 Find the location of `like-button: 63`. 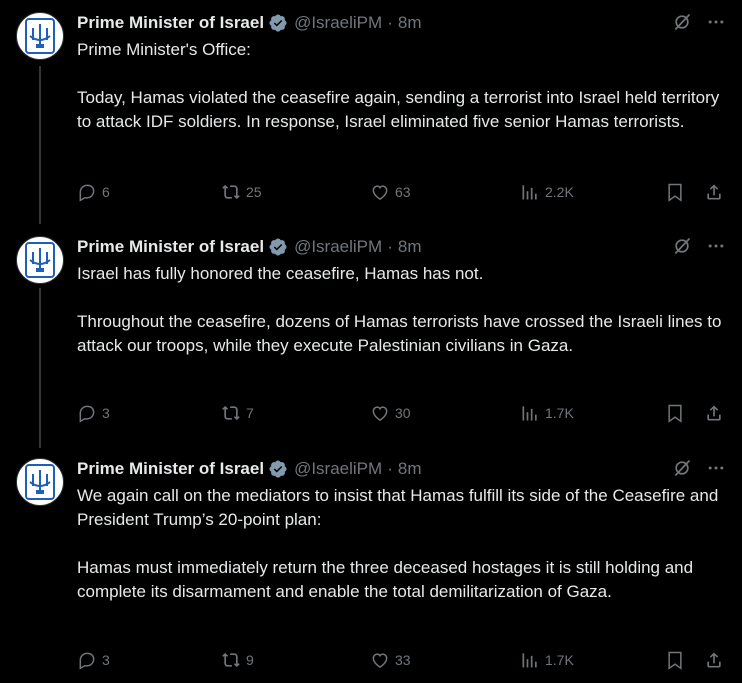

like-button: 63 is located at coordinates (390, 192).